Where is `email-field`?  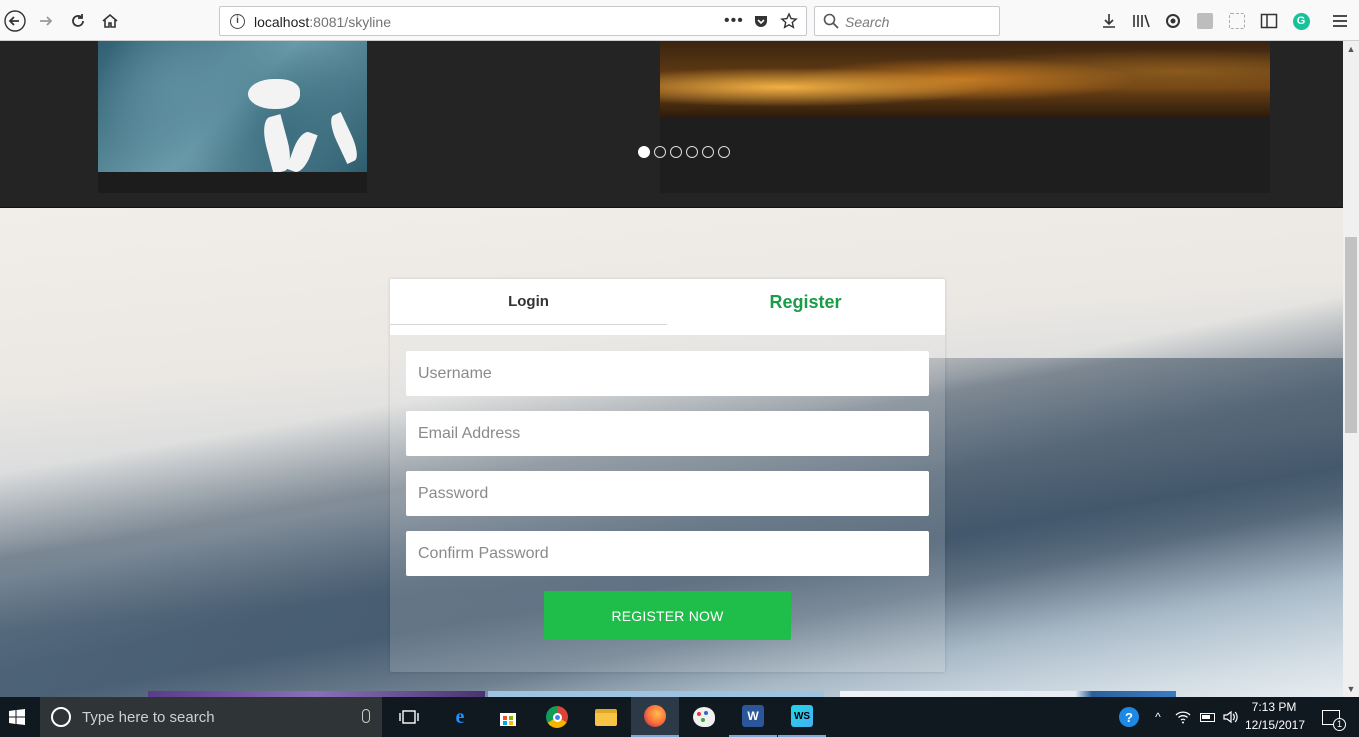 email-field is located at coordinates (667, 433).